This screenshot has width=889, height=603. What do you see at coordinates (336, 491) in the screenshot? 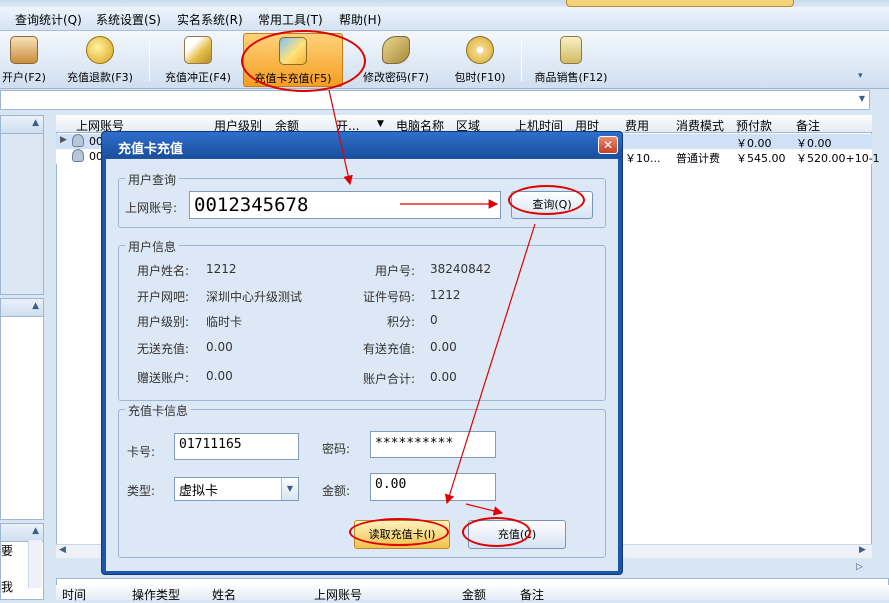
I see `amount-label: 金额:` at bounding box center [336, 491].